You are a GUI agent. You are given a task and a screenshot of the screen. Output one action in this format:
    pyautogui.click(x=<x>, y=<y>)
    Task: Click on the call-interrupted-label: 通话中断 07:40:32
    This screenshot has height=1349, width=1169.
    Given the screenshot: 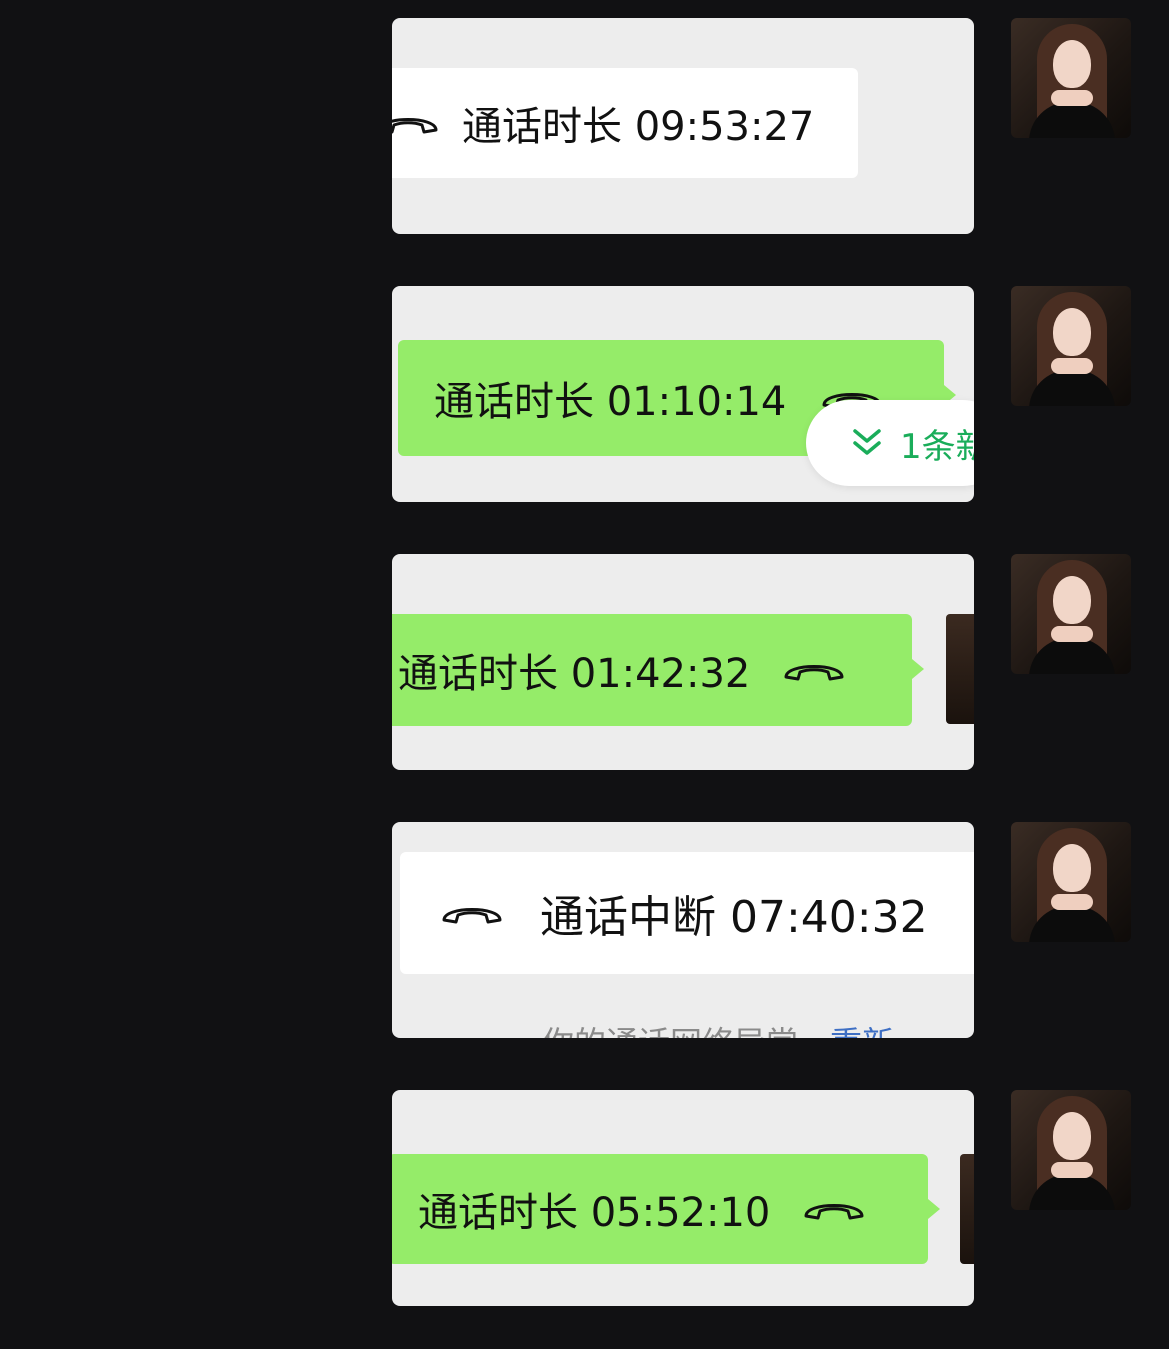 What is the action you would take?
    pyautogui.click(x=734, y=917)
    